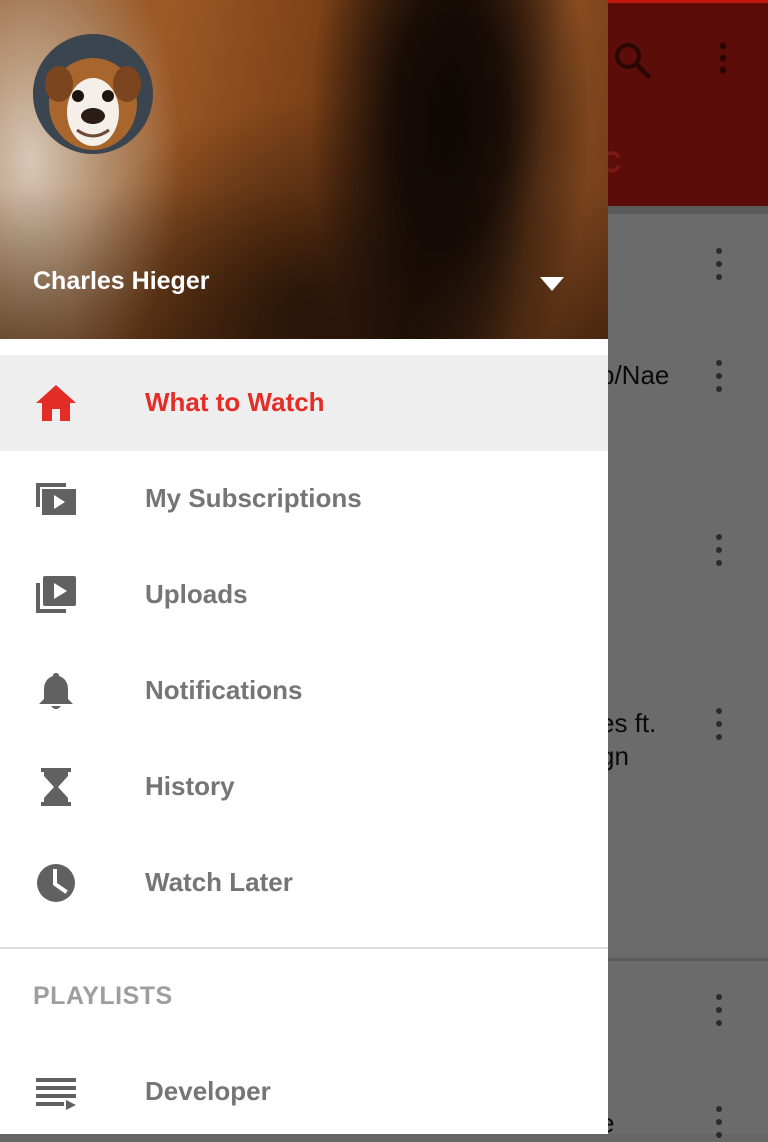 The width and height of the screenshot is (768, 1142). What do you see at coordinates (56, 883) in the screenshot?
I see `clock-icon` at bounding box center [56, 883].